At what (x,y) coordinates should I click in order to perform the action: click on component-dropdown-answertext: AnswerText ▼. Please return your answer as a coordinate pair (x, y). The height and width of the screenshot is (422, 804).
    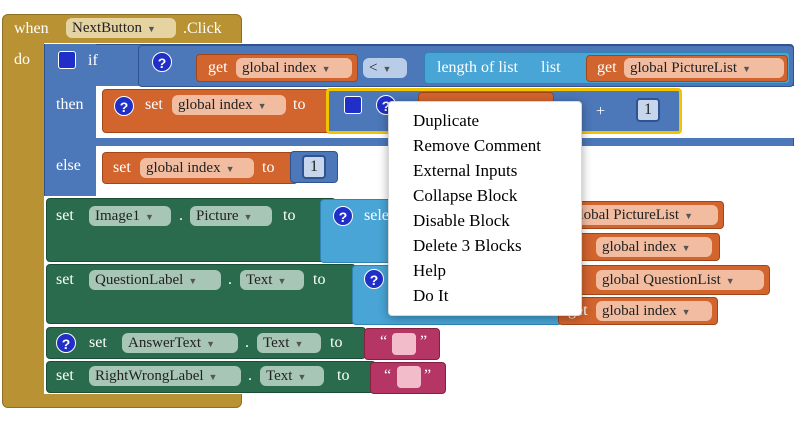
    Looking at the image, I should click on (180, 343).